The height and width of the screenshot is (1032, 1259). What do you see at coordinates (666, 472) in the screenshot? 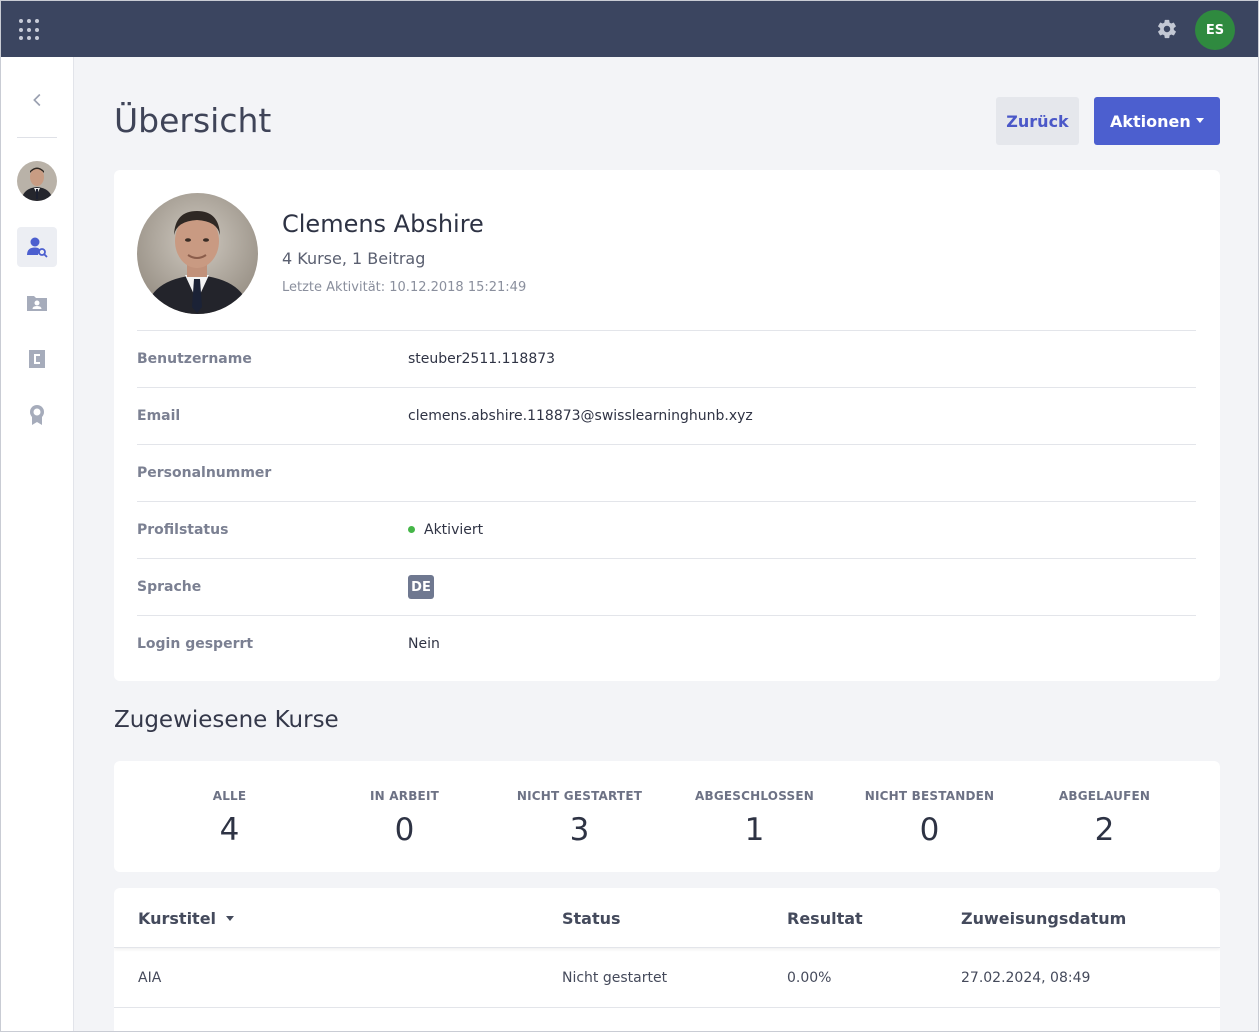
I see `detail-row-personnel: Personalnummer` at bounding box center [666, 472].